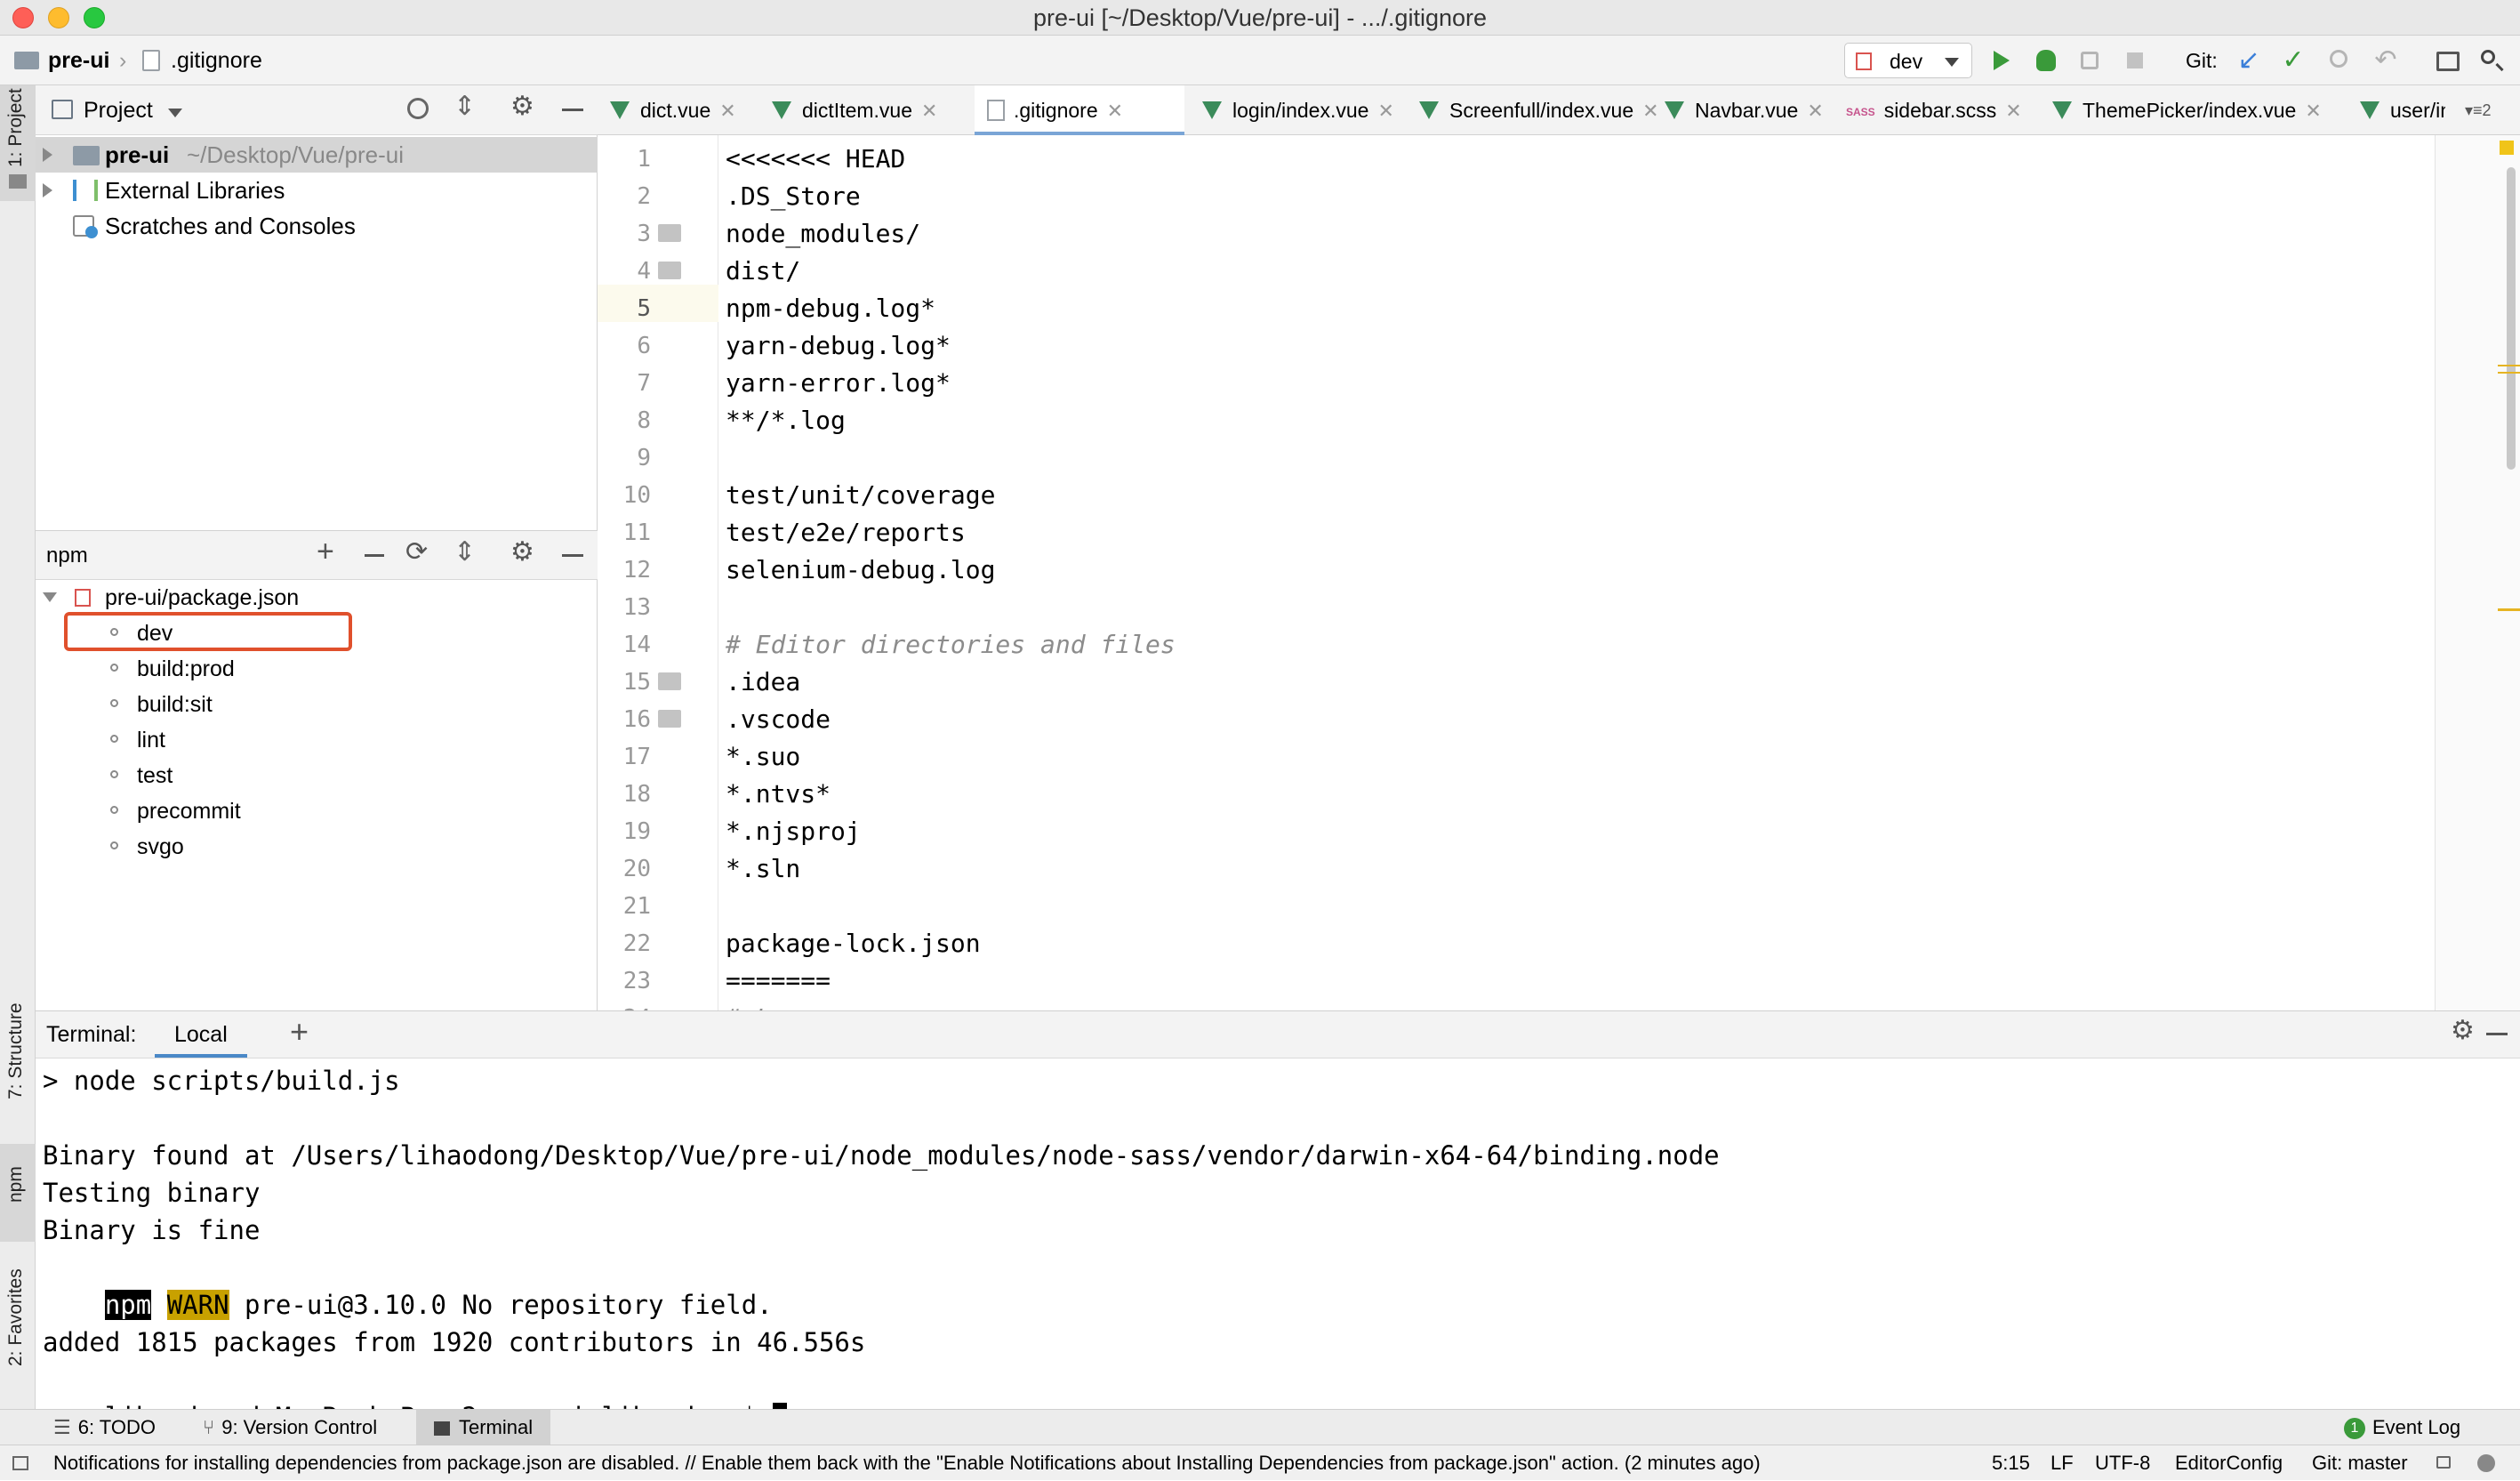 This screenshot has width=2520, height=1481. What do you see at coordinates (2090, 60) in the screenshot?
I see `coverage-icon` at bounding box center [2090, 60].